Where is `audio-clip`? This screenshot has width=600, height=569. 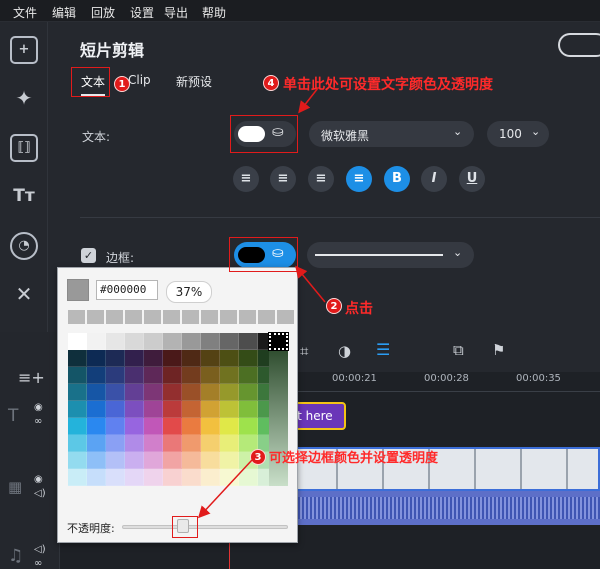 audio-clip is located at coordinates (445, 508).